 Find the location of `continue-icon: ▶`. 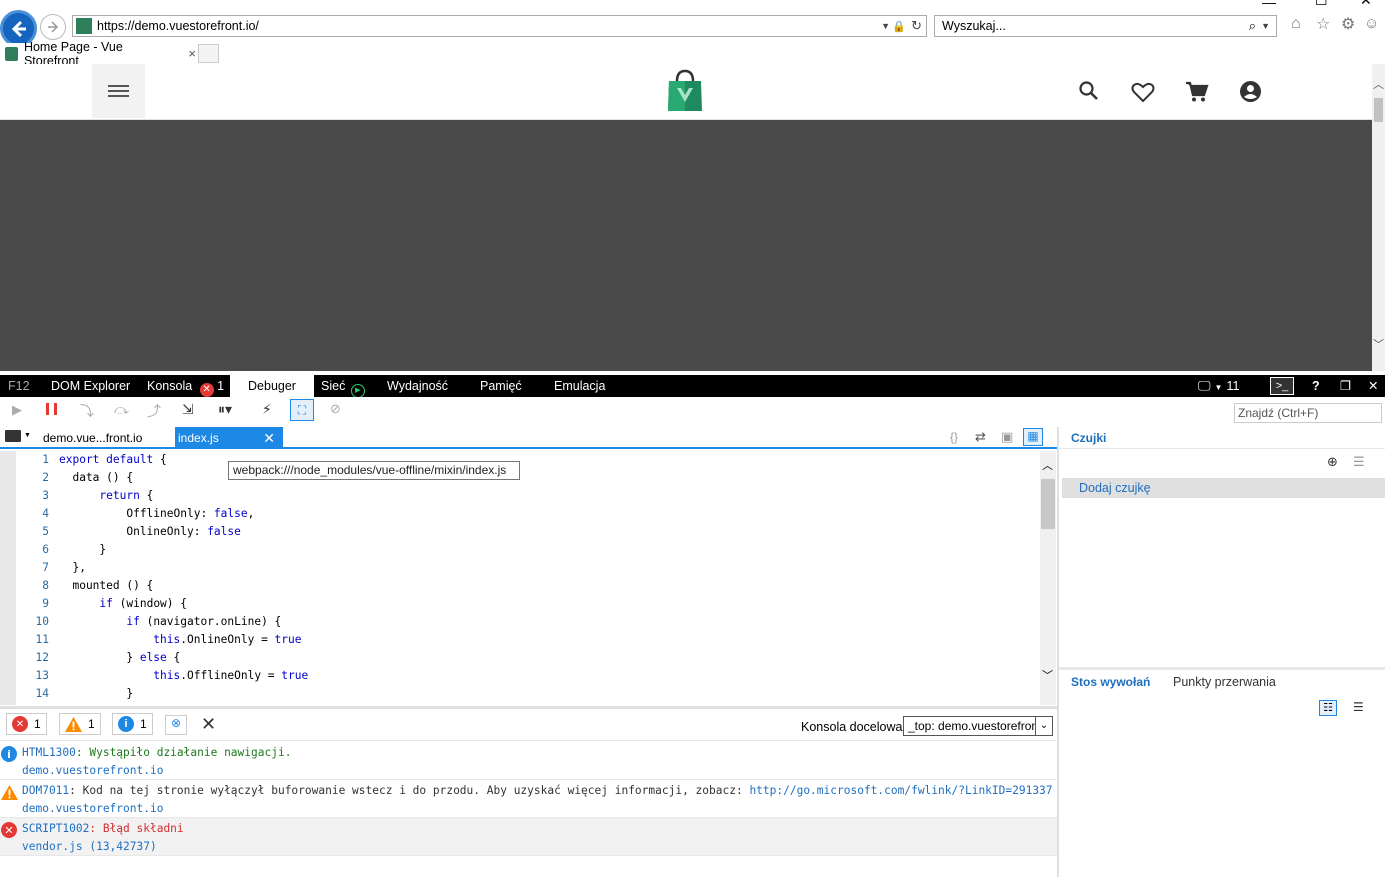

continue-icon: ▶ is located at coordinates (17, 410).